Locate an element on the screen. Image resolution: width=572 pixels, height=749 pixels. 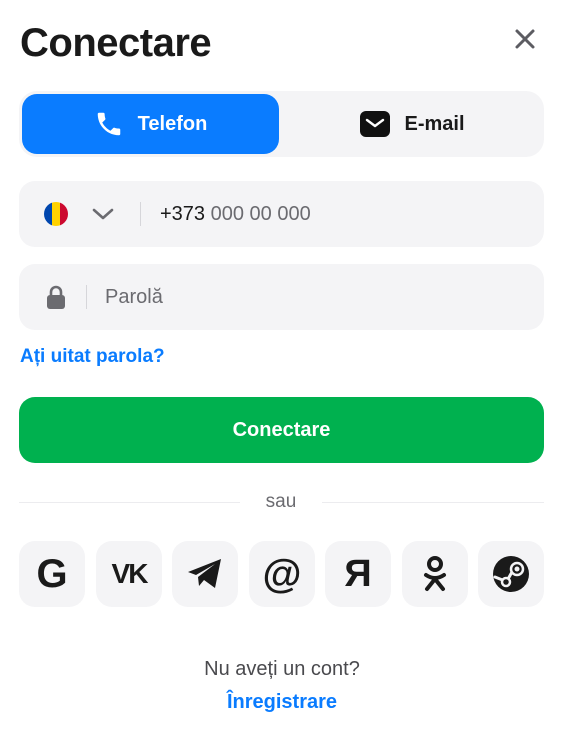
phone-field: +373 000 00 000 is located at coordinates (281, 214).